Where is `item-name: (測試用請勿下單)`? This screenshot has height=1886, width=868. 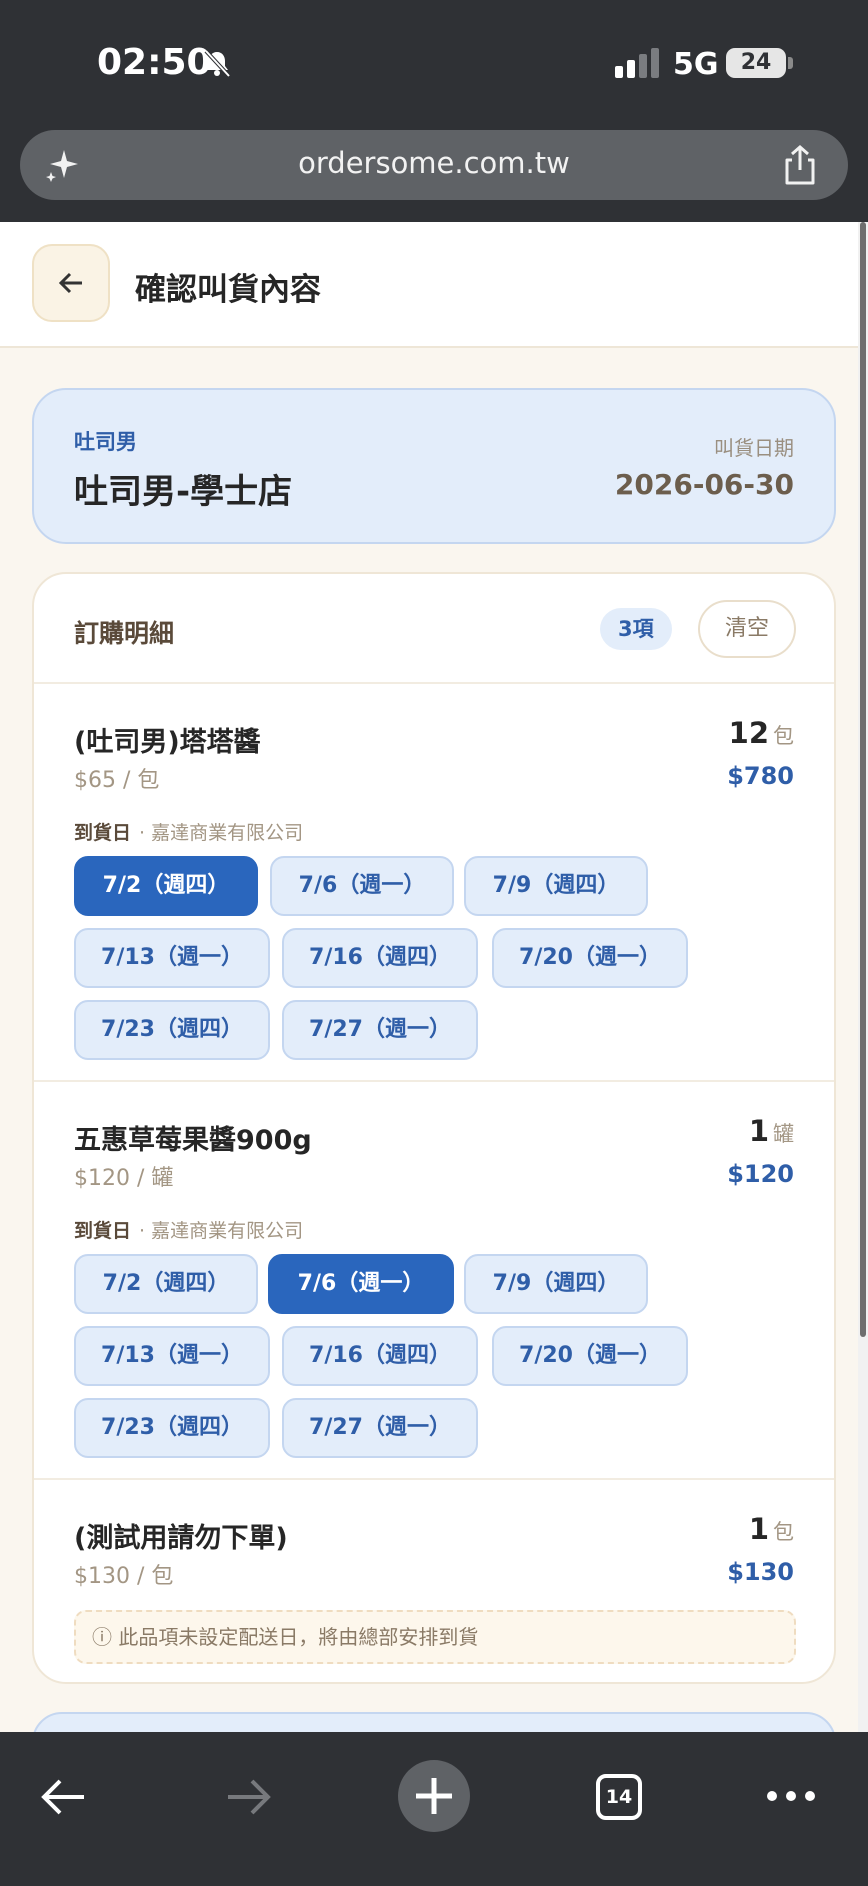
item-name: (測試用請勿下單) is located at coordinates (181, 1538).